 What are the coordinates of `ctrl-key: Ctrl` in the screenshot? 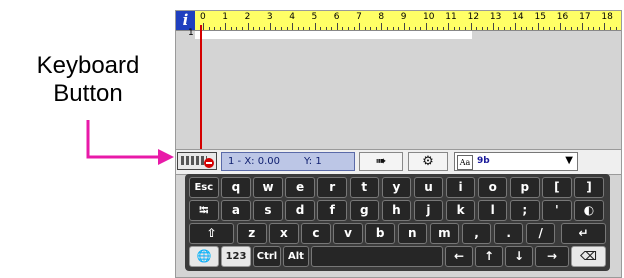 It's located at (267, 256).